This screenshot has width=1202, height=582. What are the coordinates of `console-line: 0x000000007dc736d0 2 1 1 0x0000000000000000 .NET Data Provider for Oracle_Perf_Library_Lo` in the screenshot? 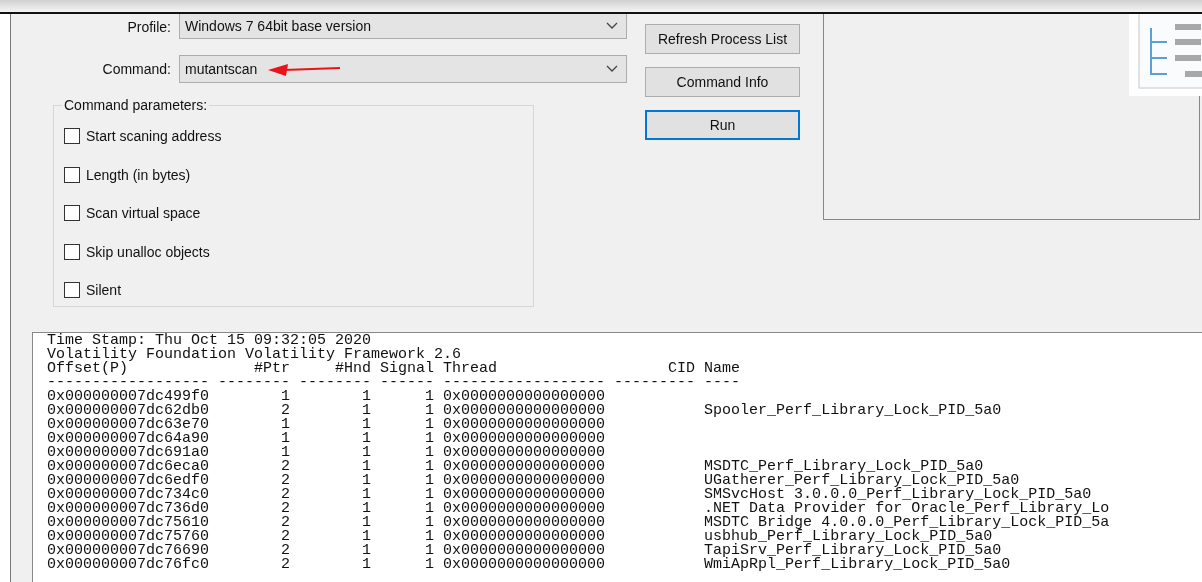 It's located at (579, 509).